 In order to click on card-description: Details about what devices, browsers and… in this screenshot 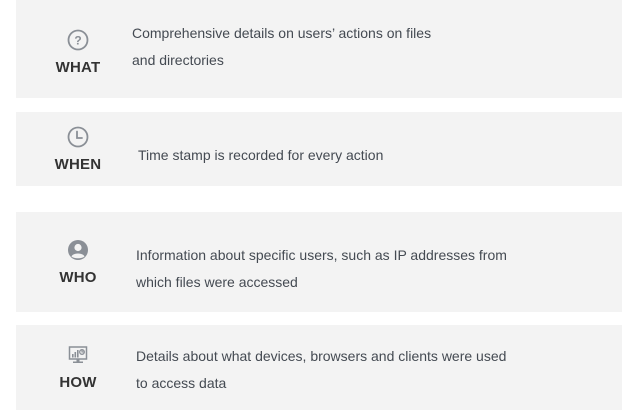, I will do `click(371, 370)`.